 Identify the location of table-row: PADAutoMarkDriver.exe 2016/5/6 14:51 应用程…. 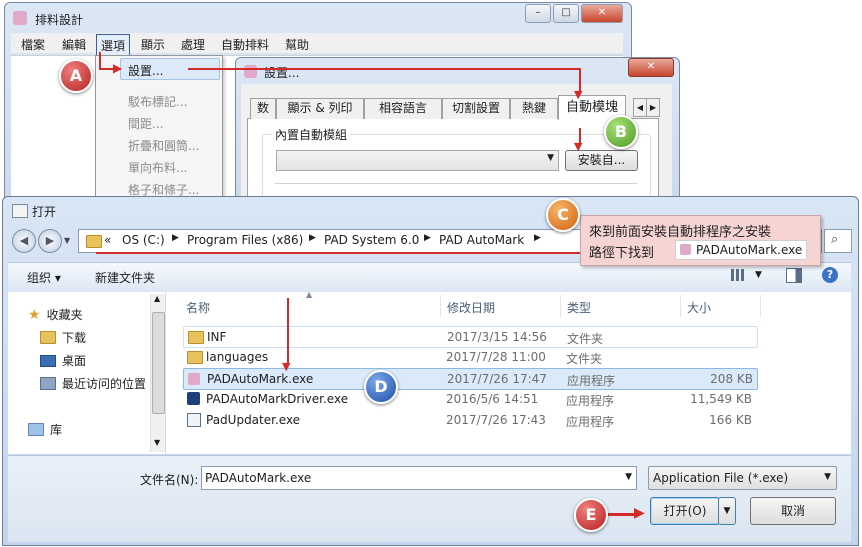
(469, 399).